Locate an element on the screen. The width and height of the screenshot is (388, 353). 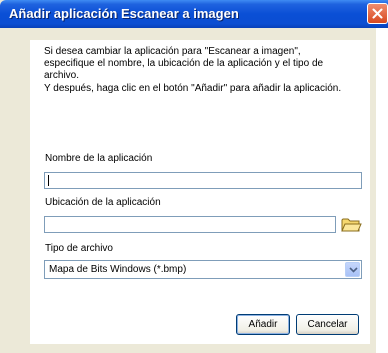
app-name-label: Nombre de la aplicación is located at coordinates (99, 158).